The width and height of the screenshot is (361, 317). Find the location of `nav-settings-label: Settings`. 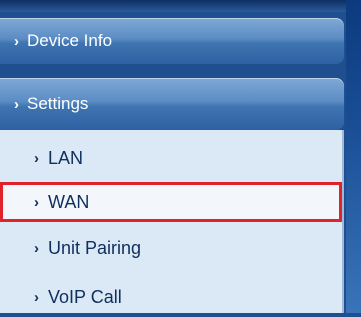

nav-settings-label: Settings is located at coordinates (58, 103).